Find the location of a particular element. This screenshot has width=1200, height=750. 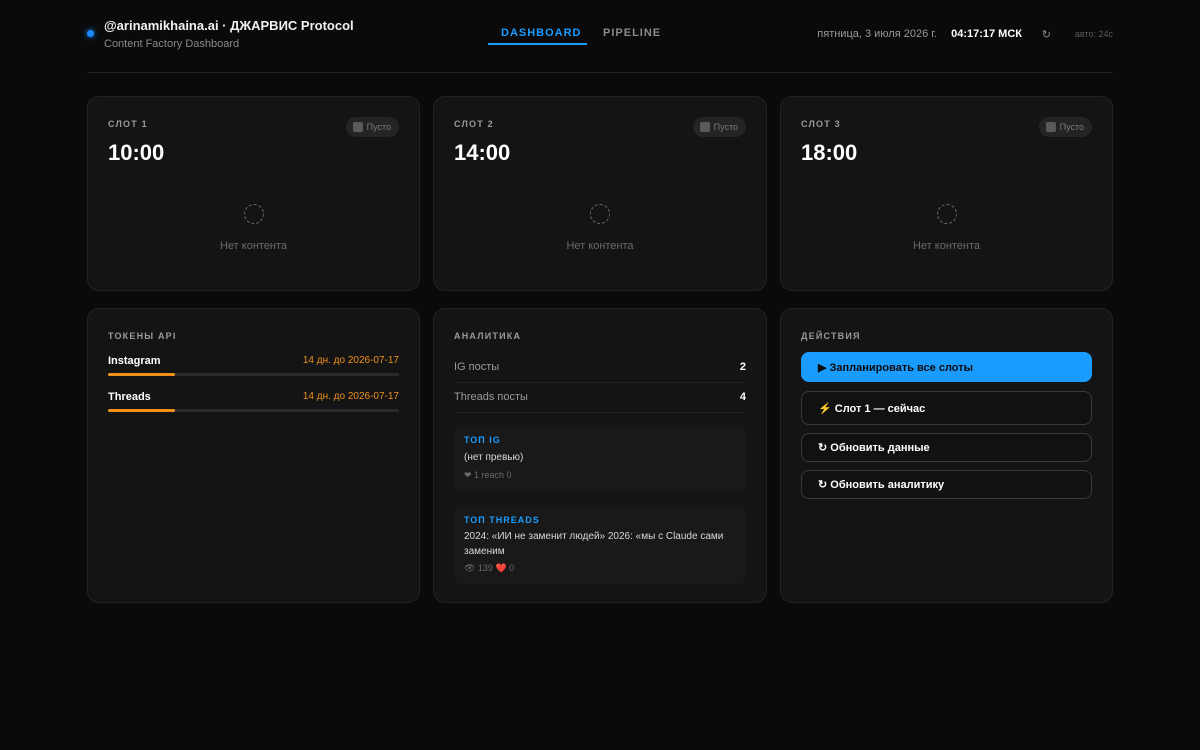

app-title: @arinamikhaina.ai · ДЖАРВИС Protocol is located at coordinates (229, 25).